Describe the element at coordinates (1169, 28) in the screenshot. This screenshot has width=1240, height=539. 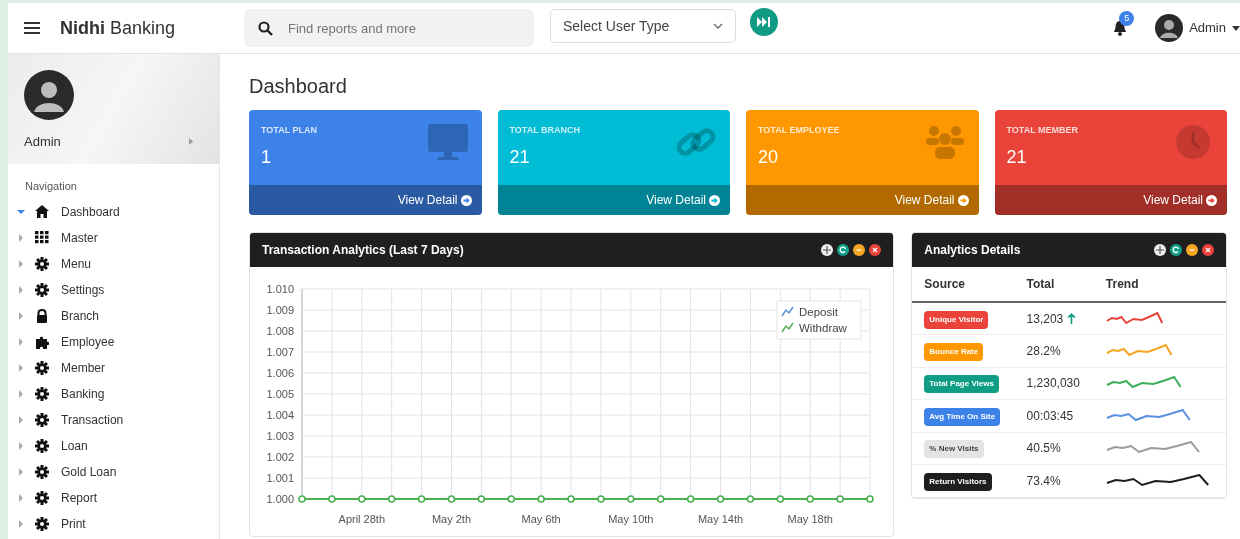
I see `user-avatar` at that location.